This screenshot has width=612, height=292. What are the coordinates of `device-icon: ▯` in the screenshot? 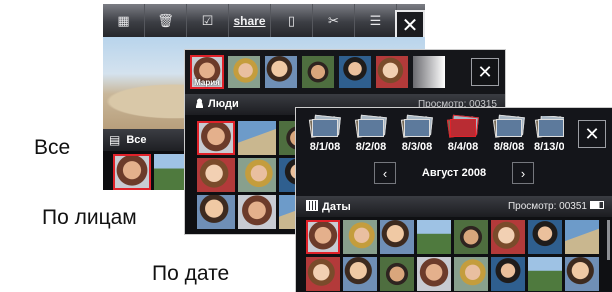 It's located at (292, 20).